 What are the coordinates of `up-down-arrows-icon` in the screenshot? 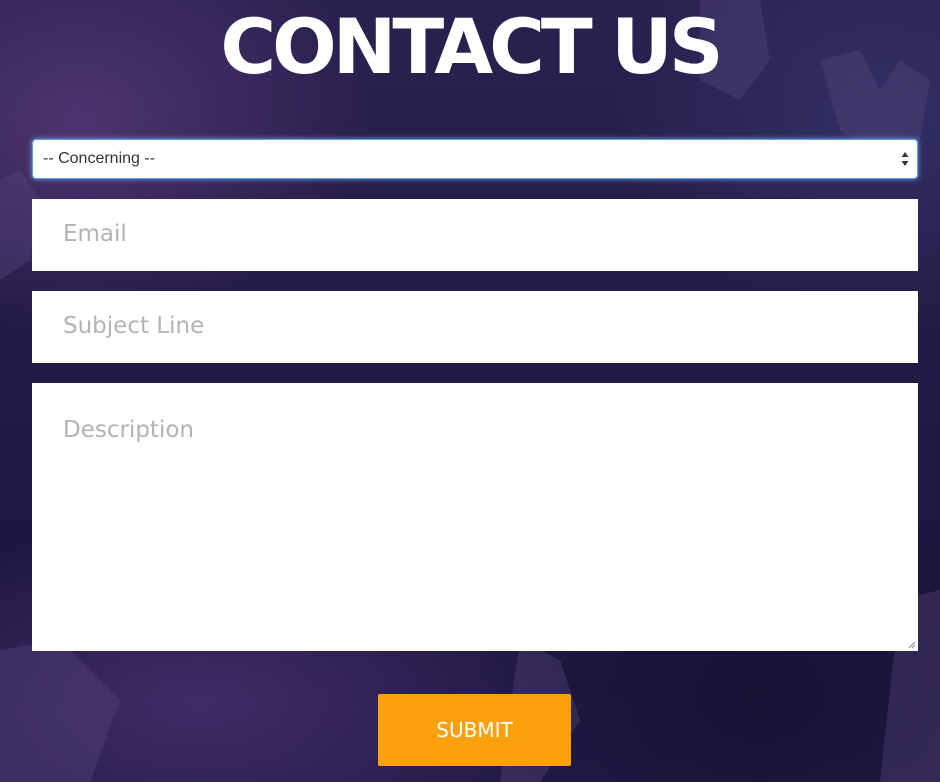 It's located at (905, 159).